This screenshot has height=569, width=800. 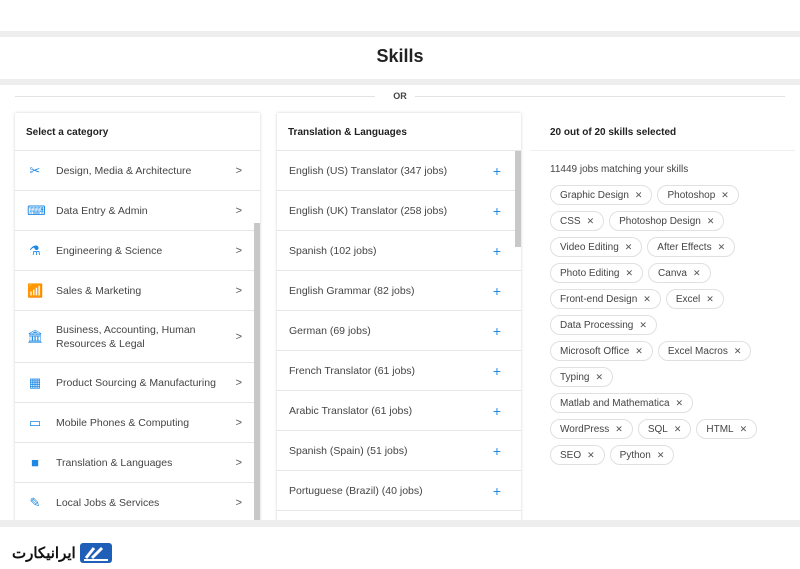 I want to click on category-item: ⌨ Data Entry & Admin >, so click(x=137, y=211).